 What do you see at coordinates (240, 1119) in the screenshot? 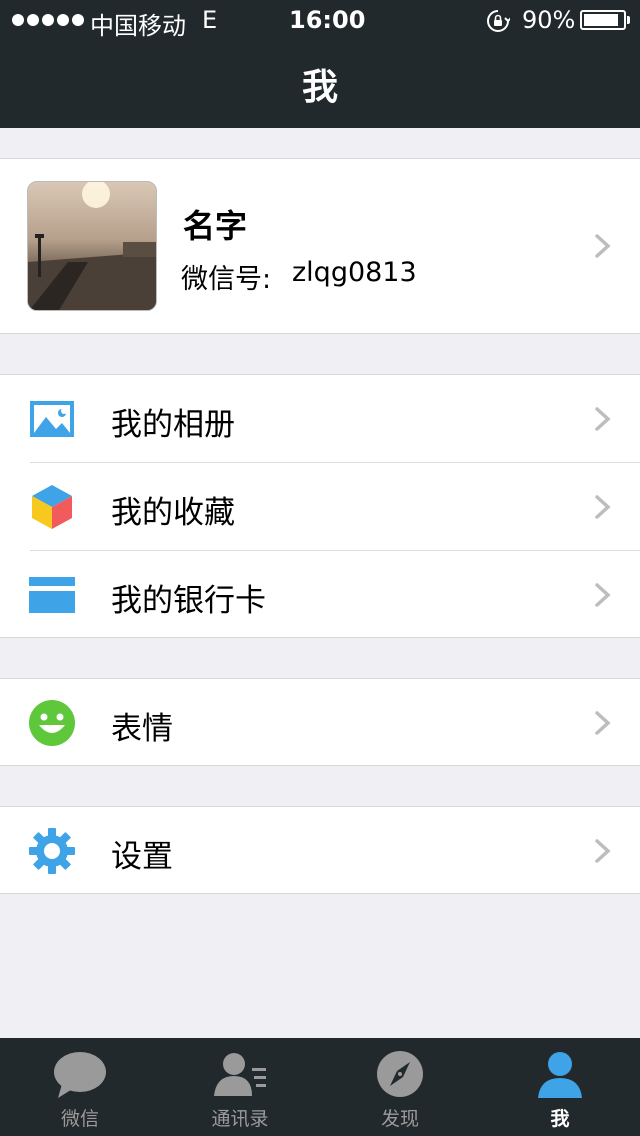
I see `tab-label: 通讯录` at bounding box center [240, 1119].